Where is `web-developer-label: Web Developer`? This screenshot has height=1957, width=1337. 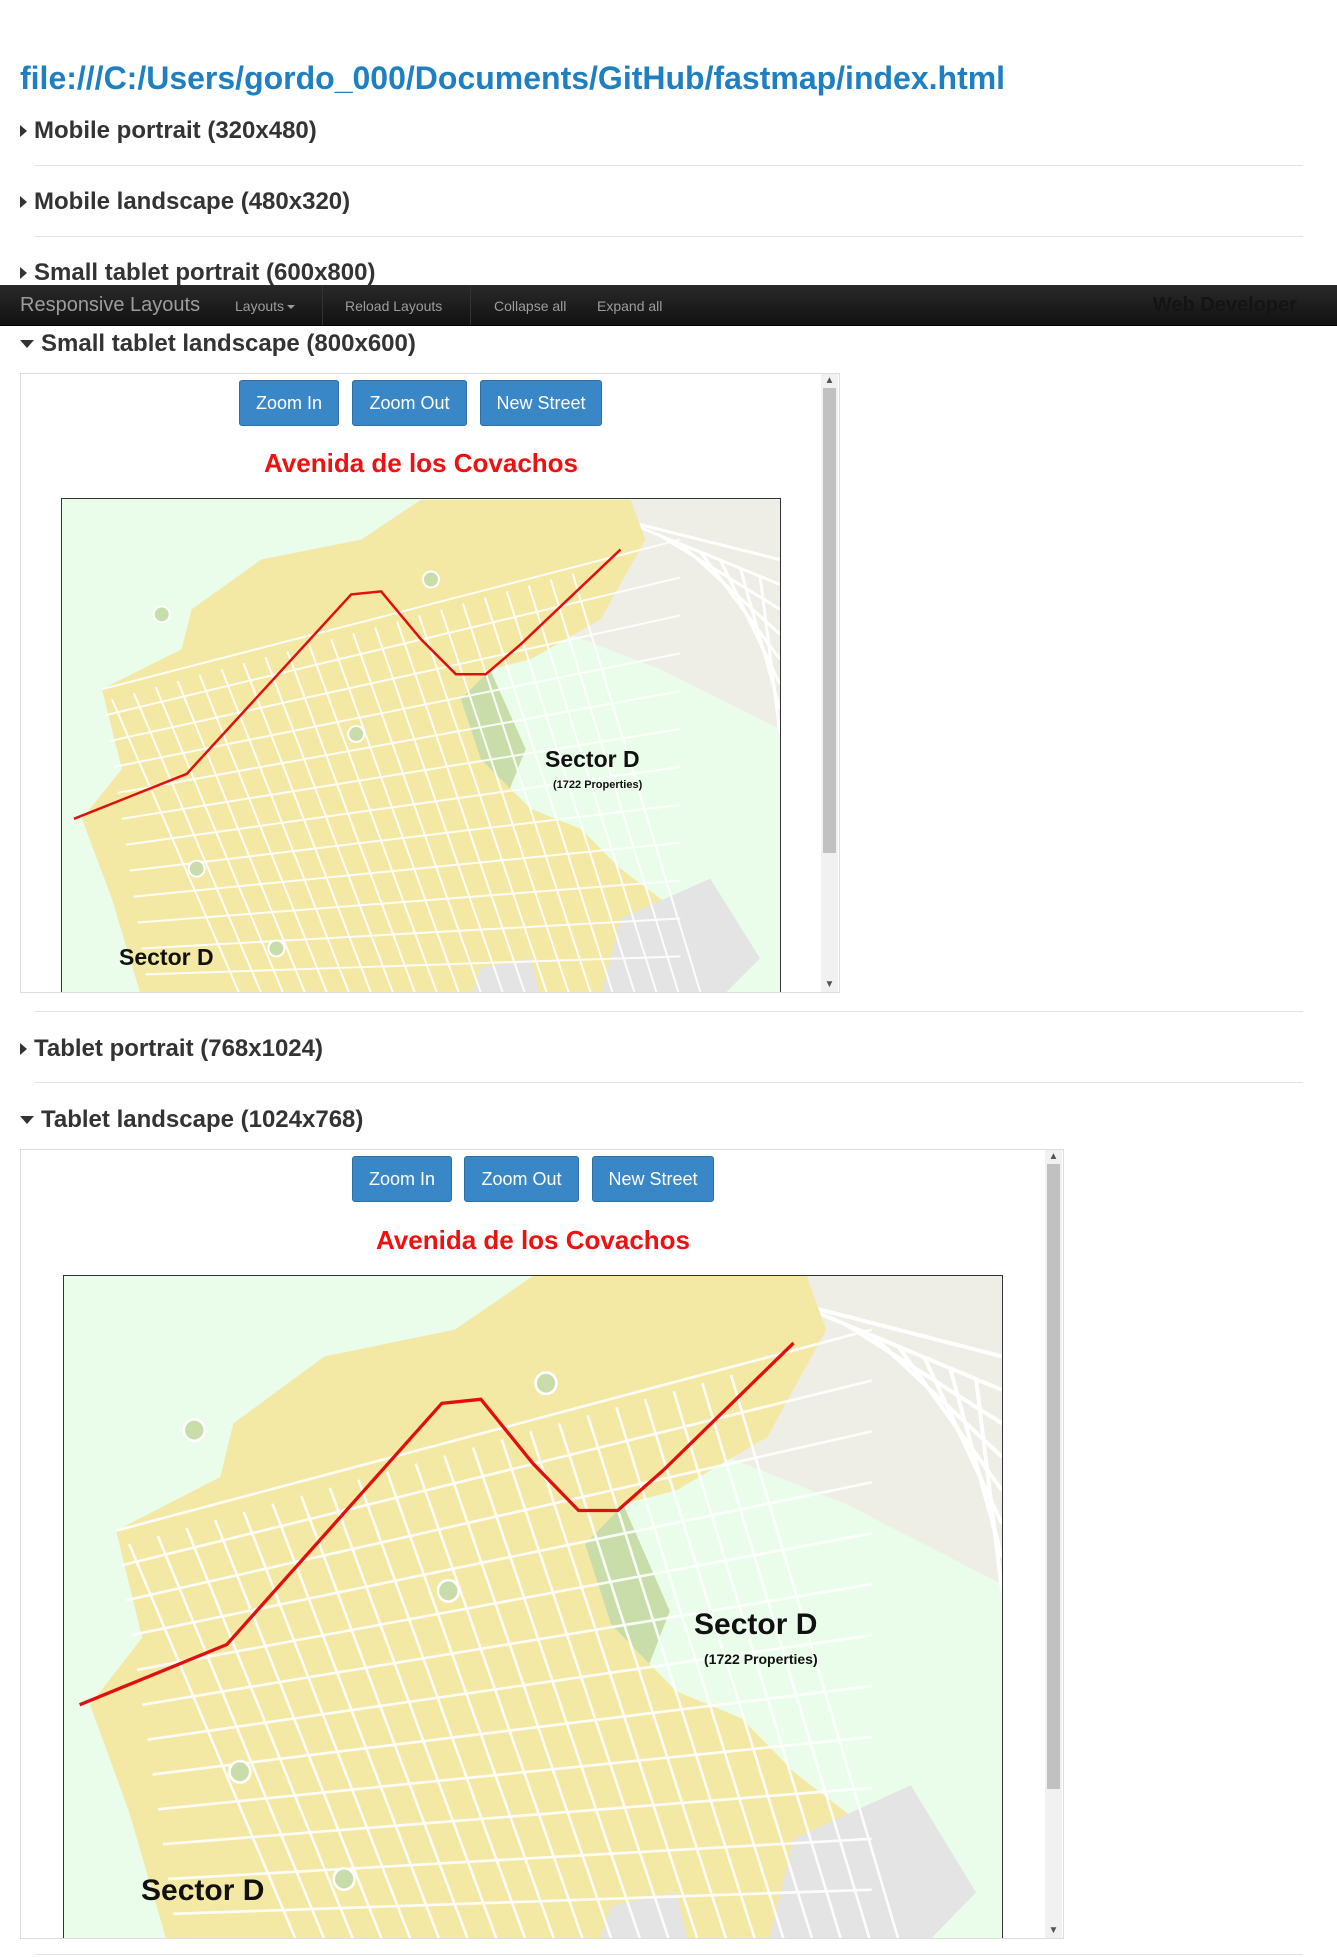 web-developer-label: Web Developer is located at coordinates (1225, 305).